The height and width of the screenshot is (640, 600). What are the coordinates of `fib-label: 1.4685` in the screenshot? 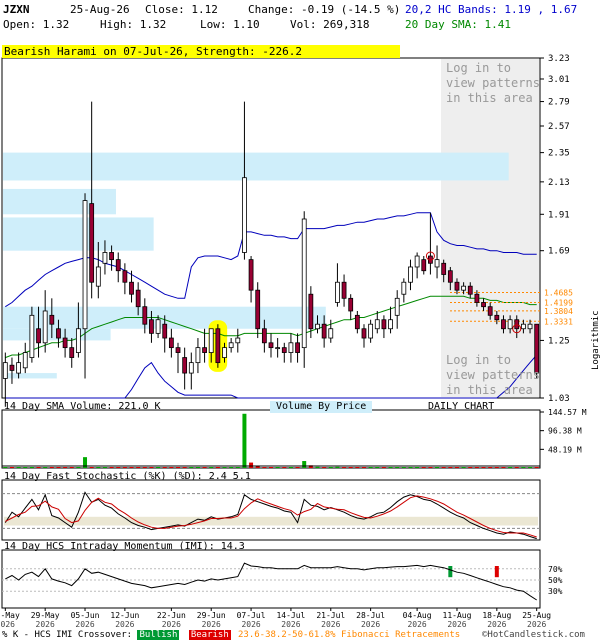 It's located at (558, 292).